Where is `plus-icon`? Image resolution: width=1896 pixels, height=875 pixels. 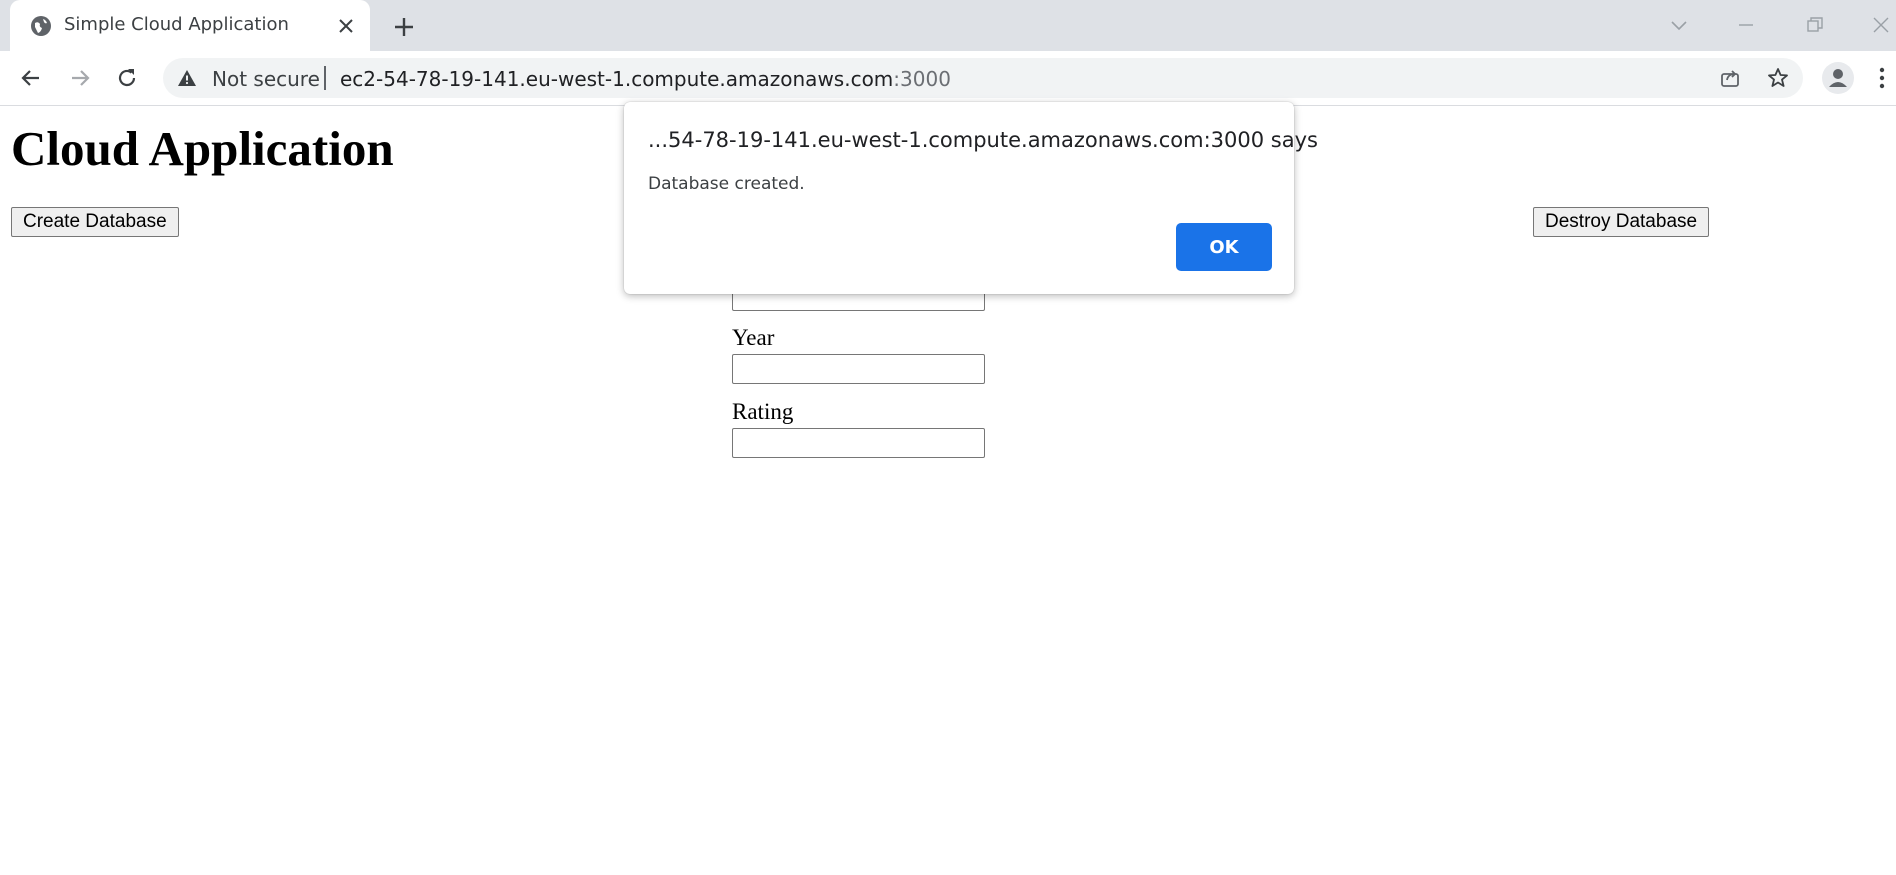 plus-icon is located at coordinates (404, 27).